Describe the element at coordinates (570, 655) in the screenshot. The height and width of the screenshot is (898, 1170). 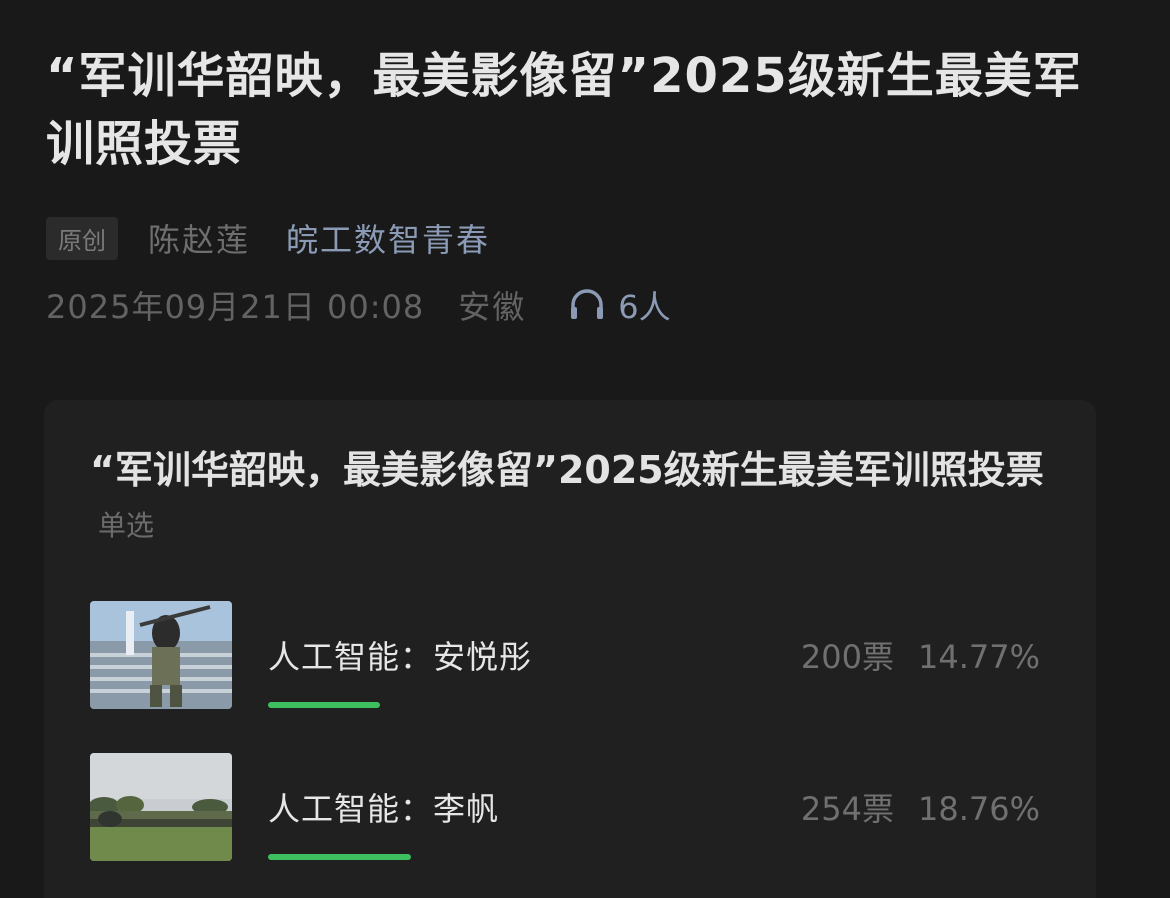
I see `vote-option: 人工智能：安悦彤 200票 14.77%` at that location.